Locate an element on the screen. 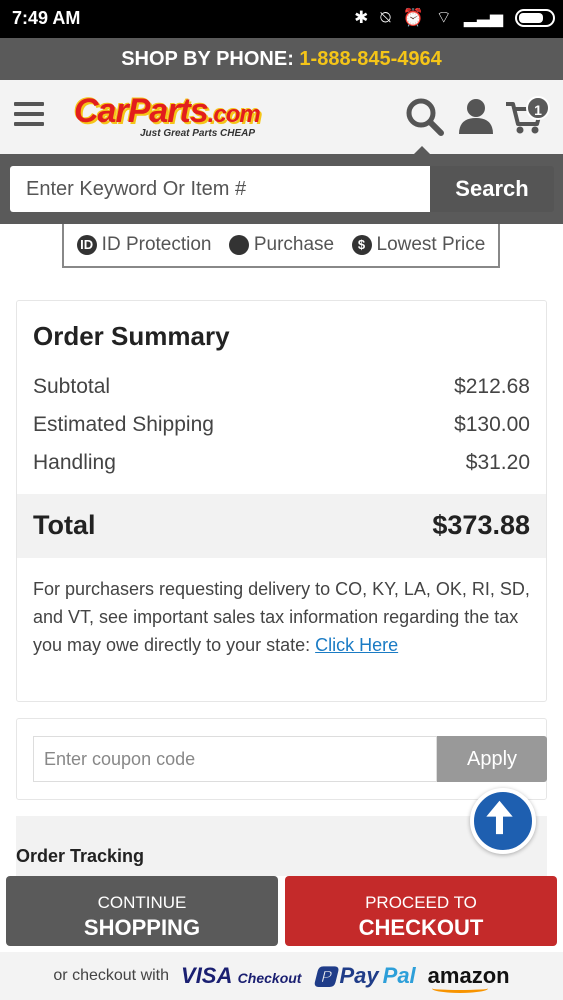 This screenshot has width=563, height=1000. visa-suffix: Checkout is located at coordinates (269, 978).